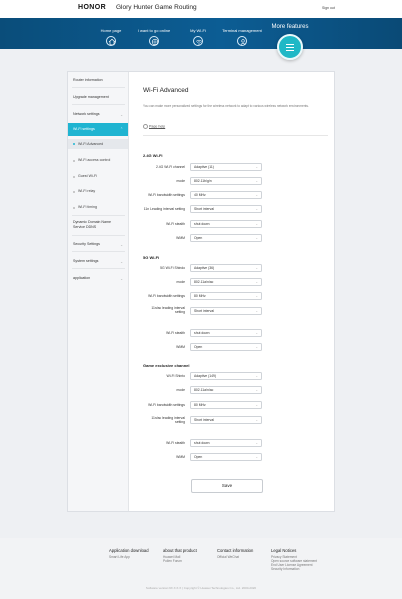 The width and height of the screenshot is (402, 599). Describe the element at coordinates (290, 51) in the screenshot. I see `menu-icon-line` at that location.